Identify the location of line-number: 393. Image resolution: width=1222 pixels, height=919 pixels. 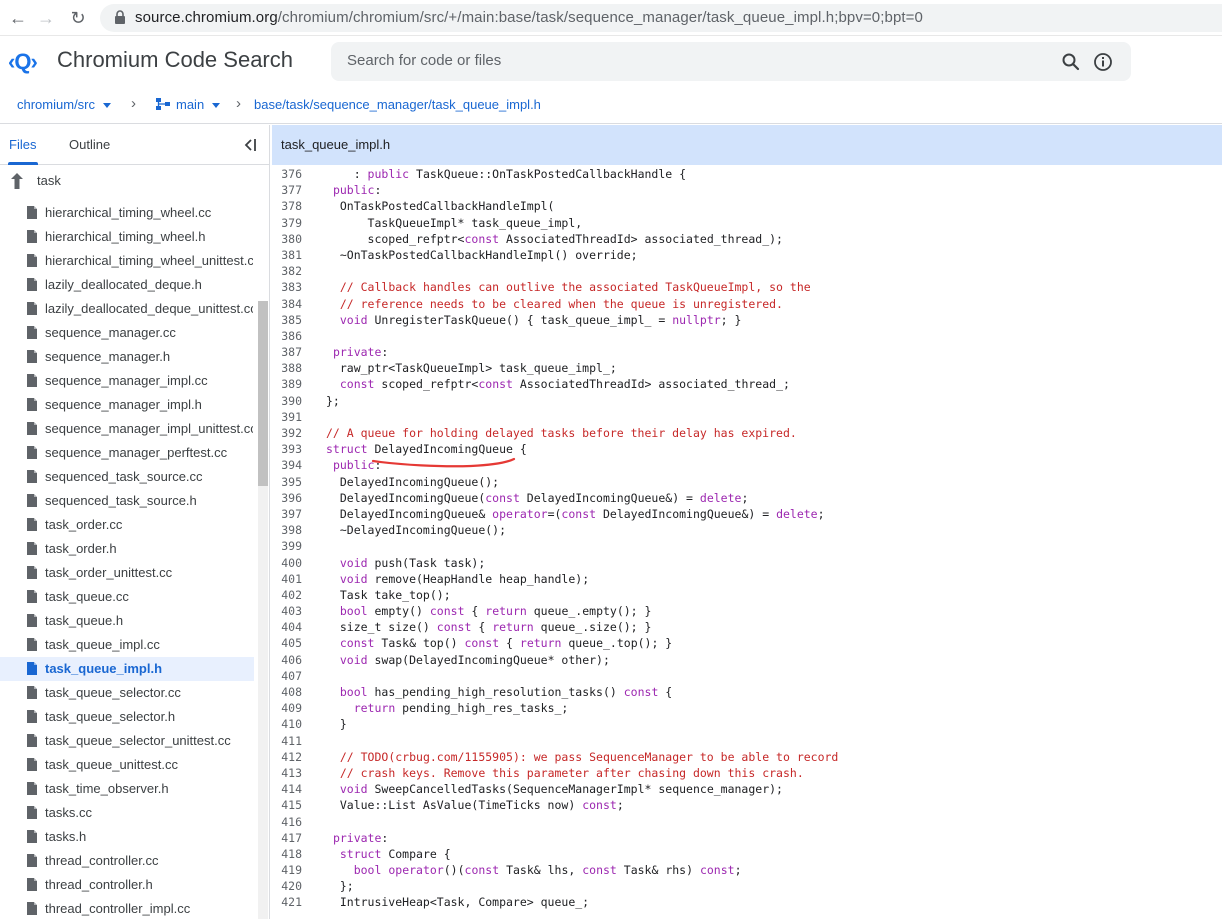
(287, 449).